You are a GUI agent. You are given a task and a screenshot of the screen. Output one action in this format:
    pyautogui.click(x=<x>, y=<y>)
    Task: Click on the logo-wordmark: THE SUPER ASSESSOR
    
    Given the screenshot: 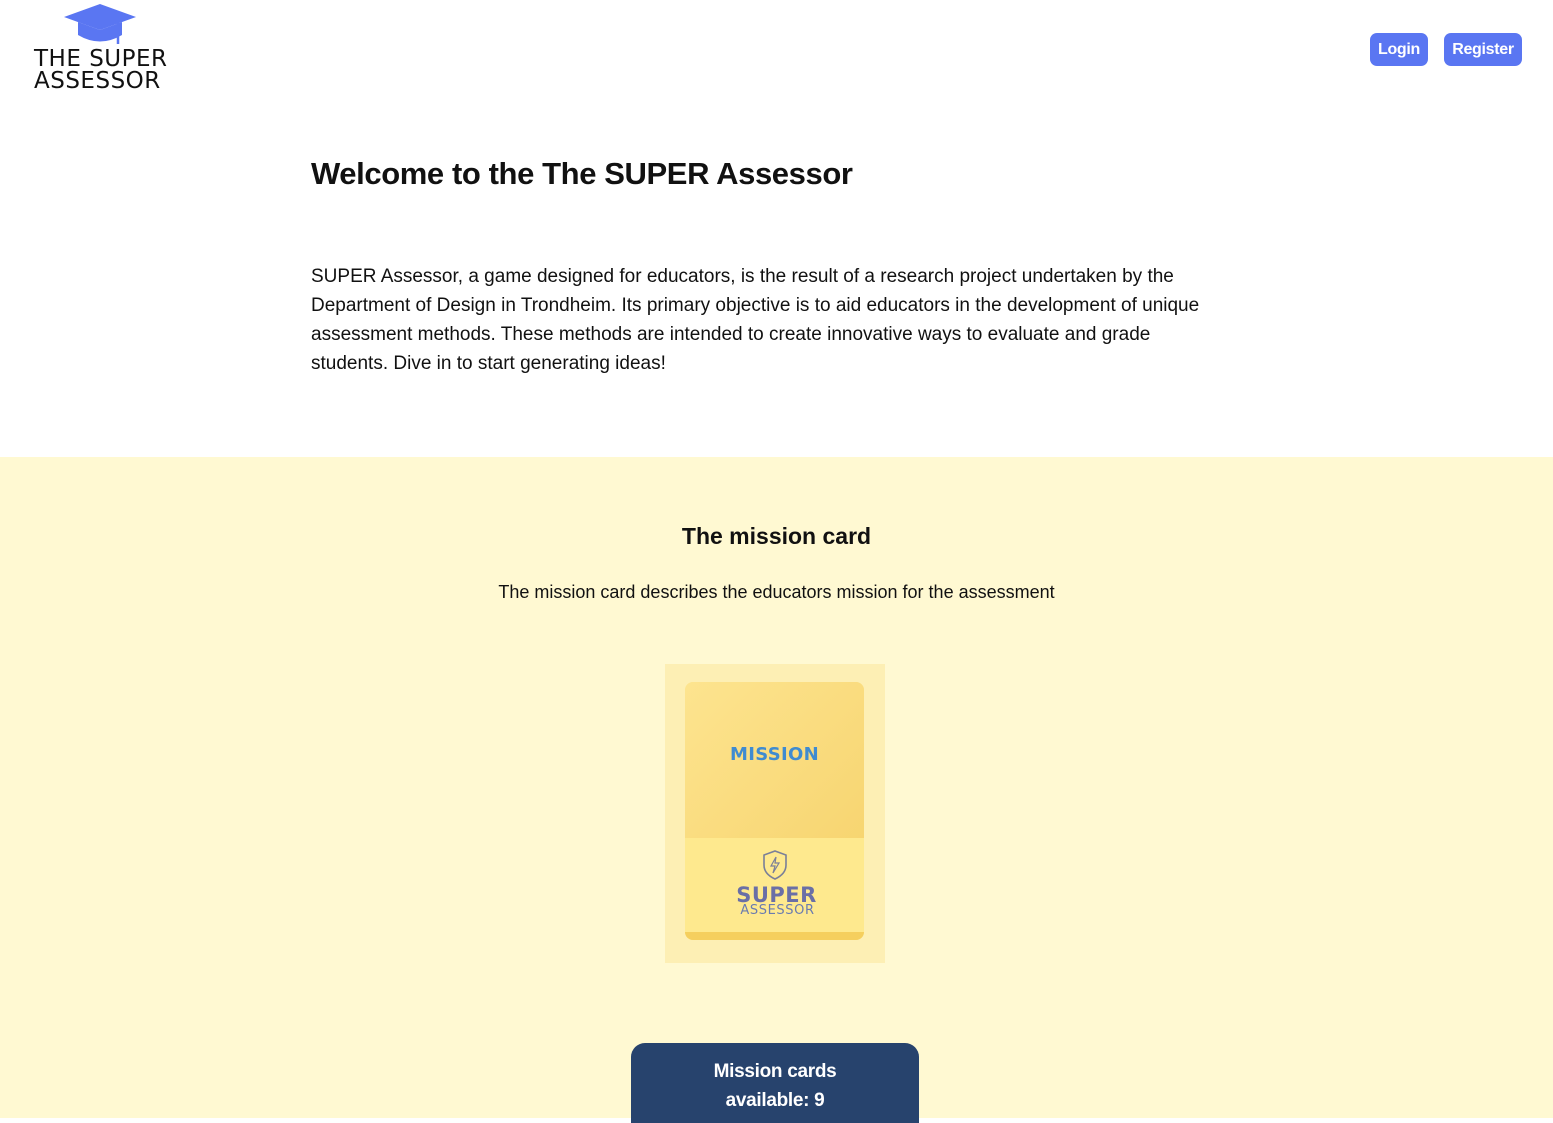 What is the action you would take?
    pyautogui.click(x=101, y=70)
    